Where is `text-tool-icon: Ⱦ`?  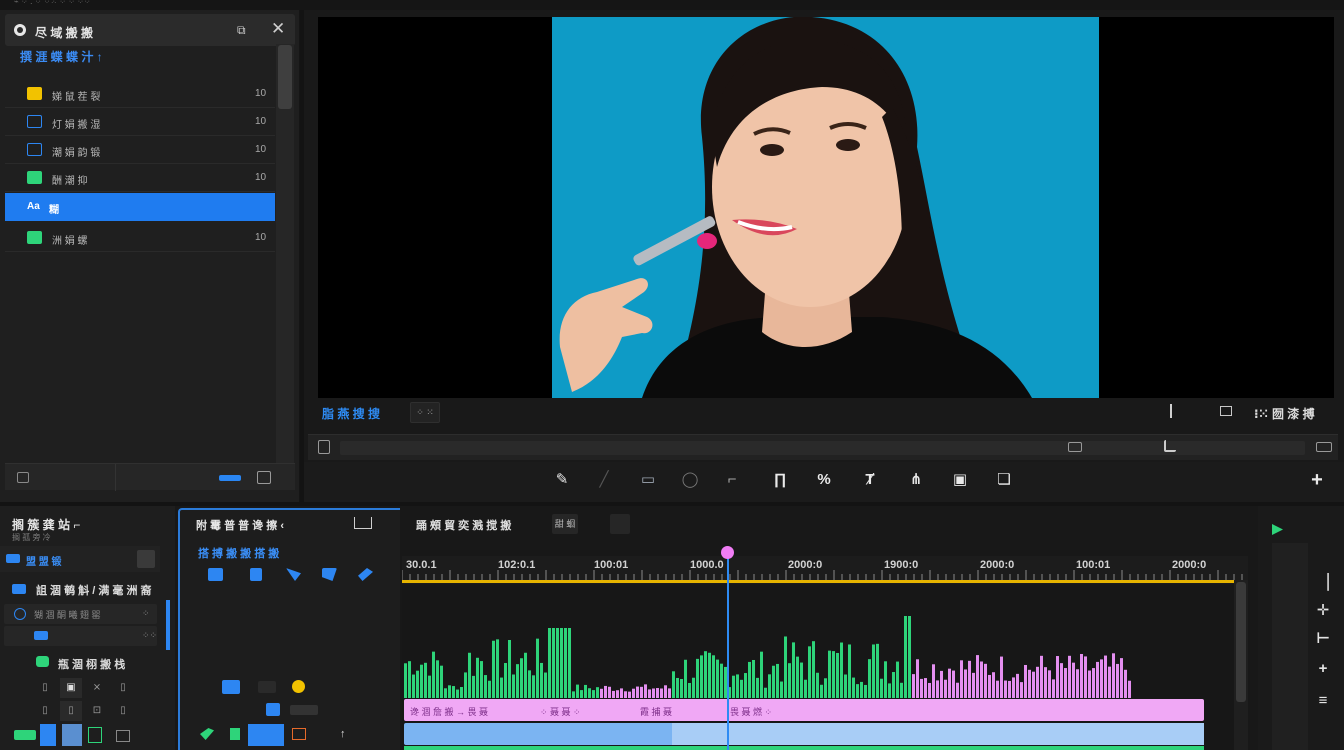
text-tool-icon: Ⱦ is located at coordinates (870, 480).